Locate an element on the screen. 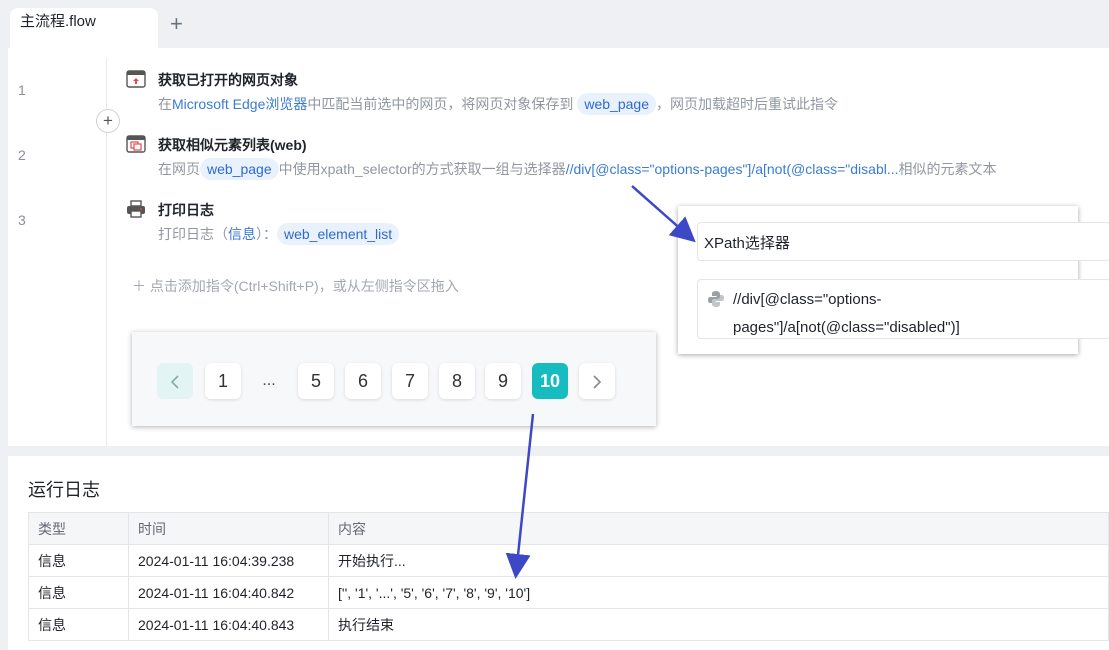 This screenshot has height=650, width=1109. column-header: 类型 is located at coordinates (78, 528).